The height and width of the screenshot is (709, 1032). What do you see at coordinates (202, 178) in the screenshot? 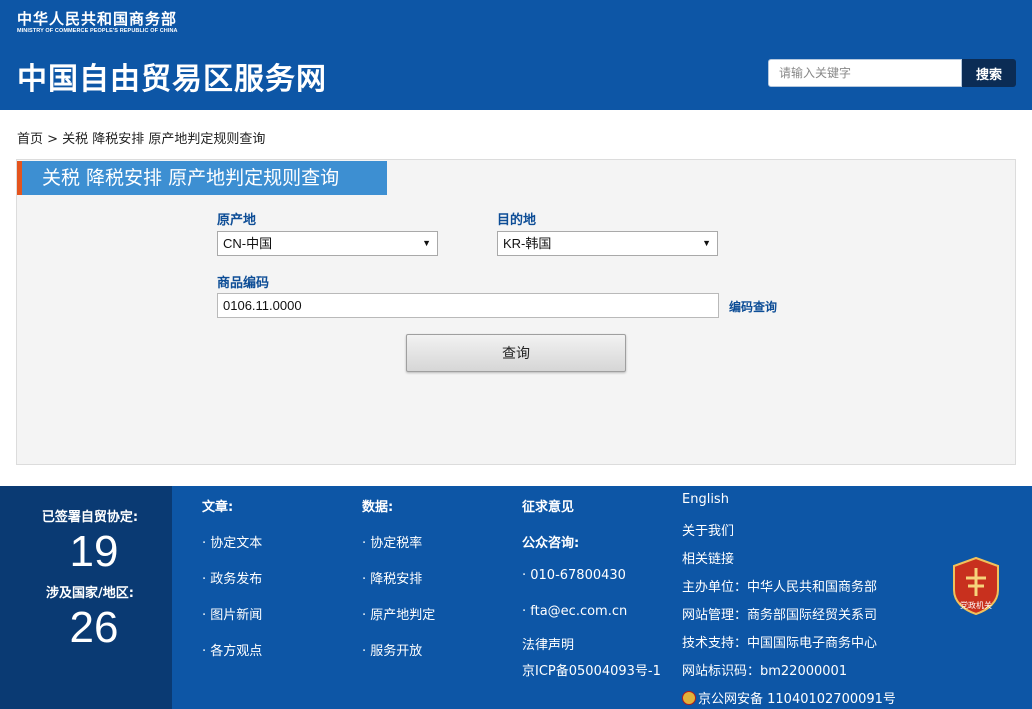
I see `panel-title: 关税 降税安排 原产地判定规则查询` at bounding box center [202, 178].